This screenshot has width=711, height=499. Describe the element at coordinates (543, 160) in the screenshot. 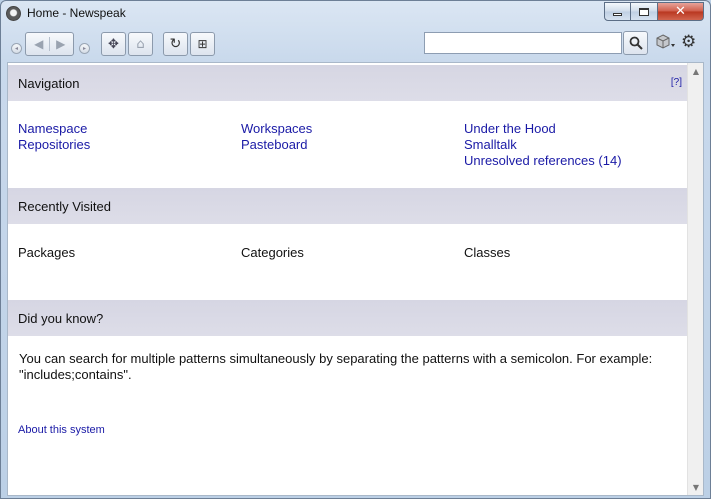

I see `nav-link-unresolved-references: Unresolved references (14)` at that location.